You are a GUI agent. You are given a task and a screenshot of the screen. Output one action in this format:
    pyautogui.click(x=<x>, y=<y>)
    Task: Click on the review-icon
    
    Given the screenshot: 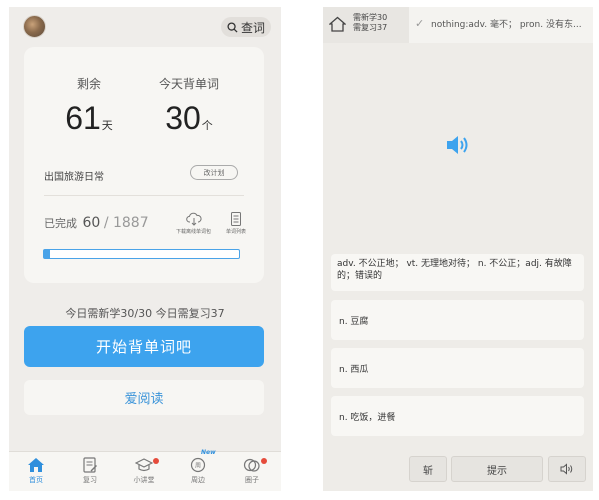 What is the action you would take?
    pyautogui.click(x=90, y=465)
    